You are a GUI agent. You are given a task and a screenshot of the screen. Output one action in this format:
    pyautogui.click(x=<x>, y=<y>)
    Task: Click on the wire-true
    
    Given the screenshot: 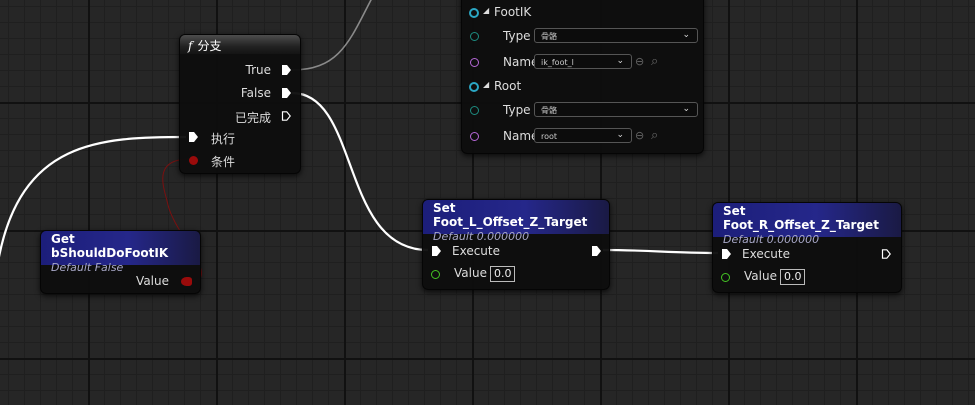 What is the action you would take?
    pyautogui.click(x=331, y=35)
    